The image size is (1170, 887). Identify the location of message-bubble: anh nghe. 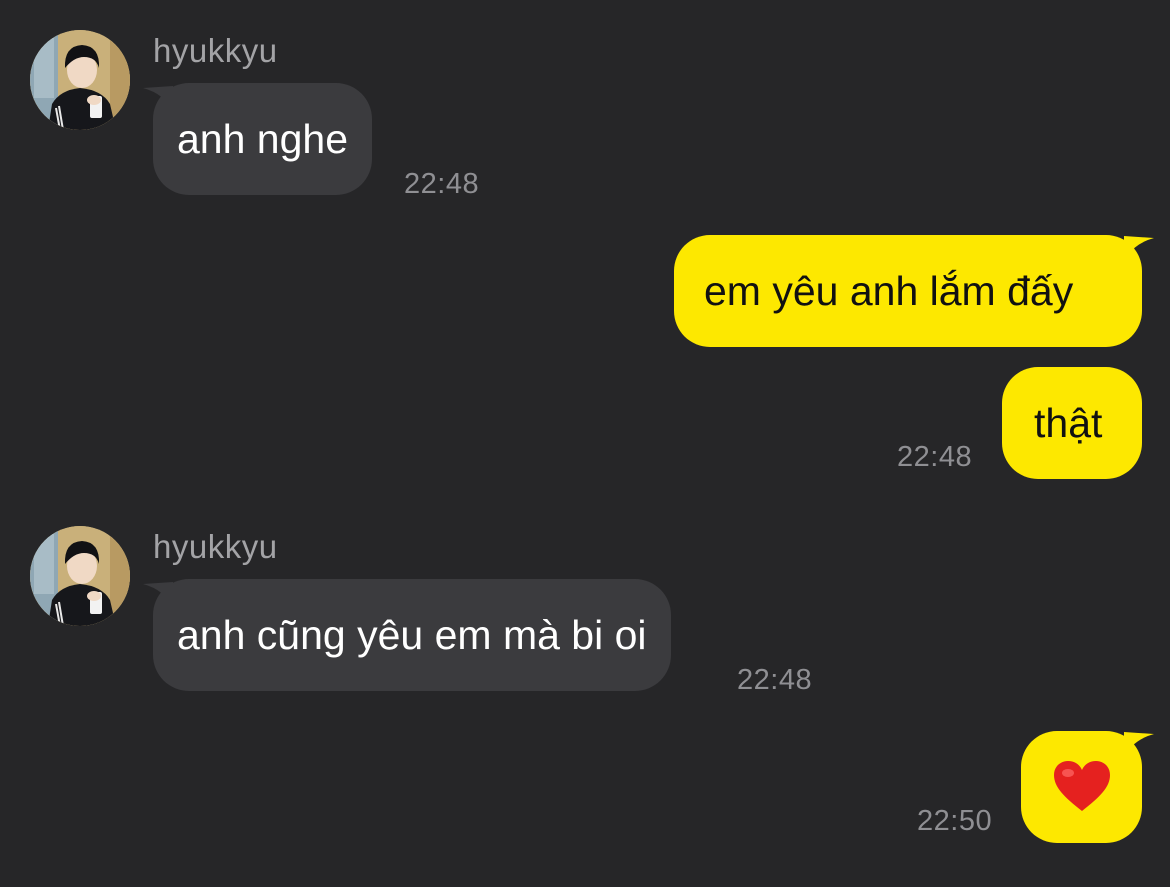
(263, 139).